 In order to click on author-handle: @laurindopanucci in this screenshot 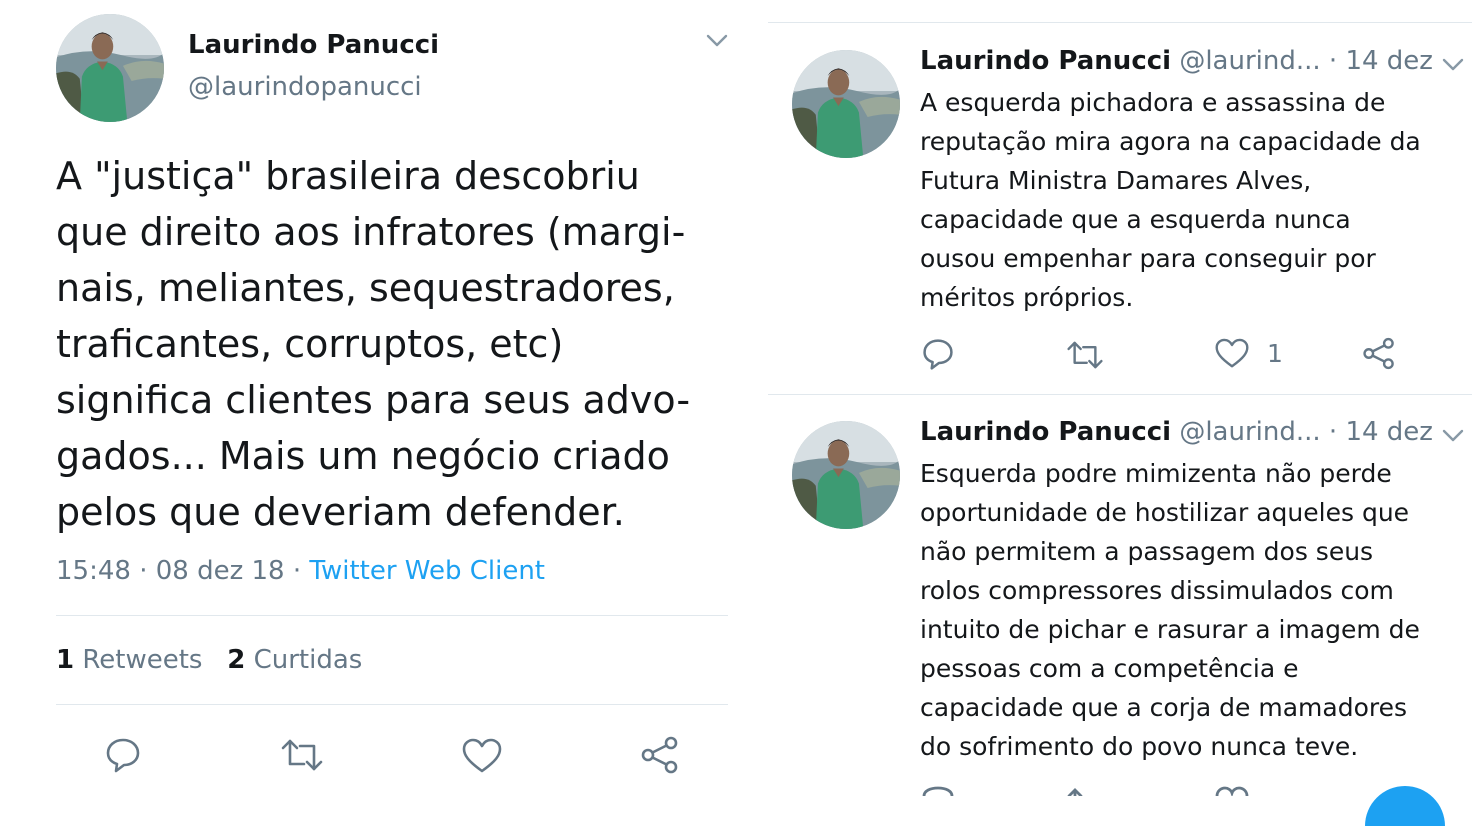, I will do `click(305, 87)`.